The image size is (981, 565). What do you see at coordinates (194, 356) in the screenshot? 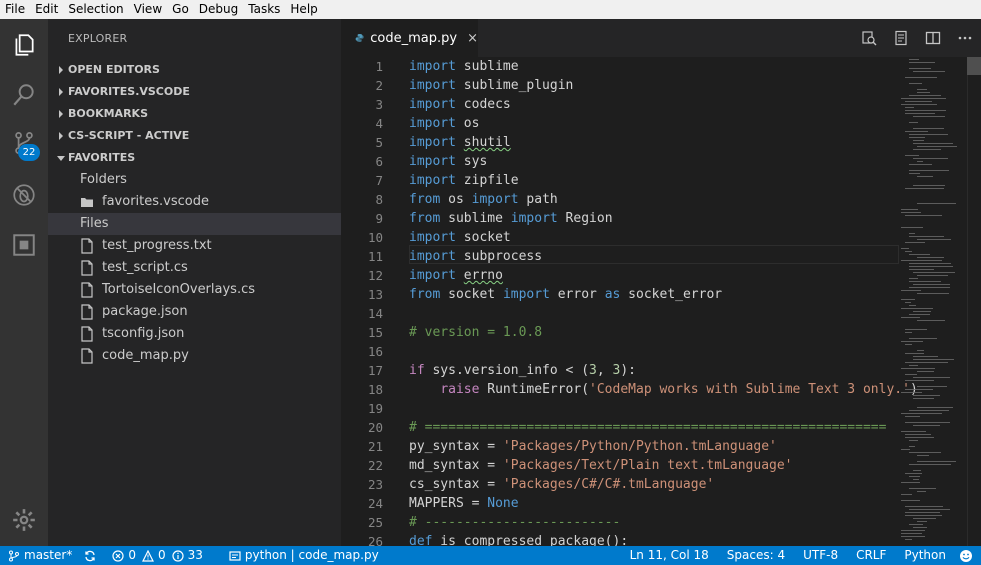
I see `tree-file-item: code_map.py` at bounding box center [194, 356].